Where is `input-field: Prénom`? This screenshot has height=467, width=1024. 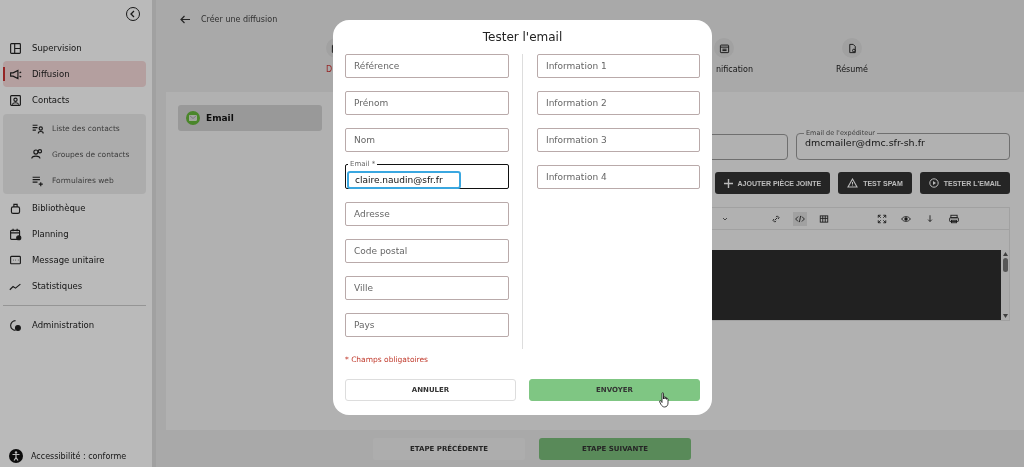 input-field: Prénom is located at coordinates (427, 103).